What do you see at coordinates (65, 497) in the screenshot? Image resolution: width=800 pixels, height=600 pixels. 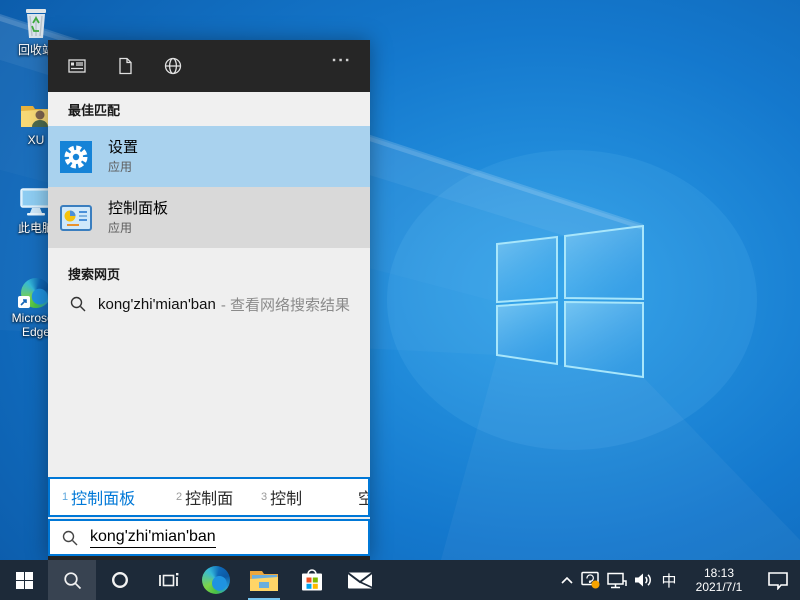 I see `candidate-number: 1` at bounding box center [65, 497].